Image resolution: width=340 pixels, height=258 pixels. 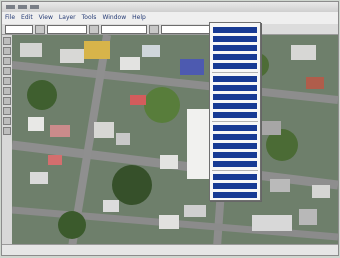 What do you see at coordinates (7, 61) in the screenshot?
I see `tool-pan-icon` at bounding box center [7, 61].